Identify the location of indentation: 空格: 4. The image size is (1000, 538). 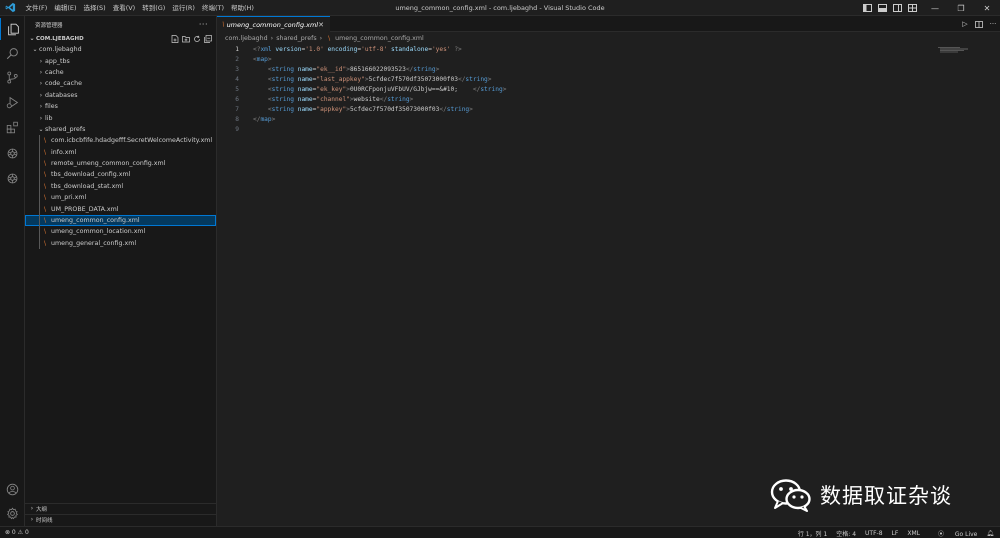
(846, 533).